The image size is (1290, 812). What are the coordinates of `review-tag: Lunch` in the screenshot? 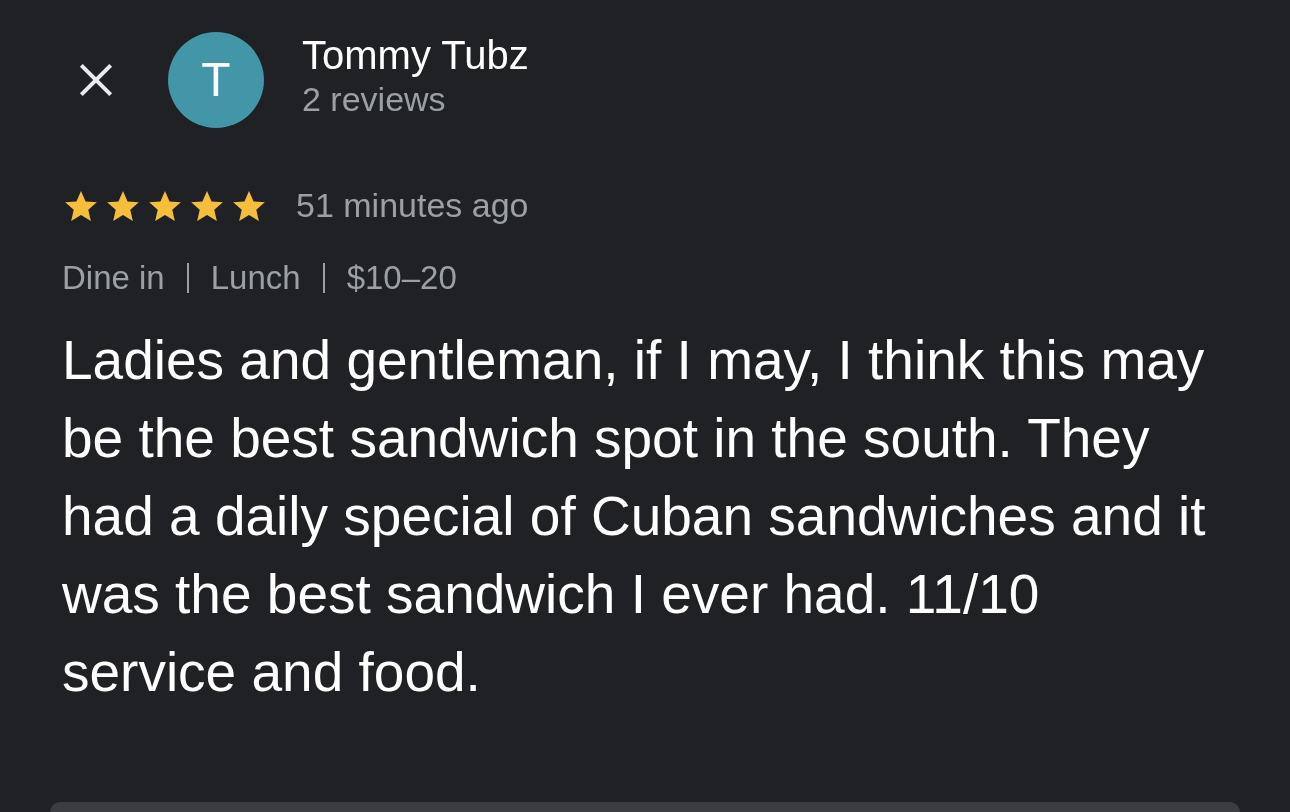 It's located at (255, 278).